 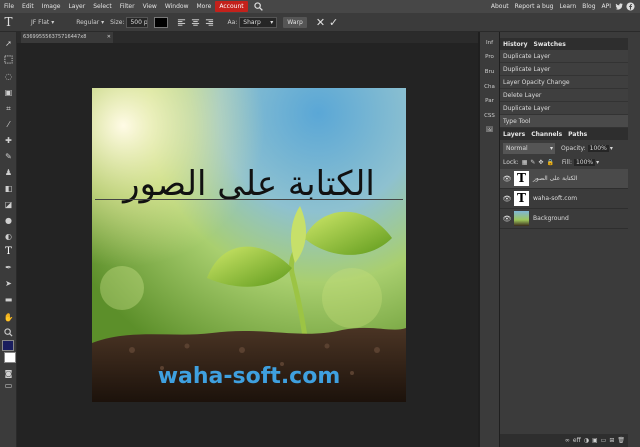 What do you see at coordinates (137, 22) in the screenshot?
I see `font-size-input: 500 pt` at bounding box center [137, 22].